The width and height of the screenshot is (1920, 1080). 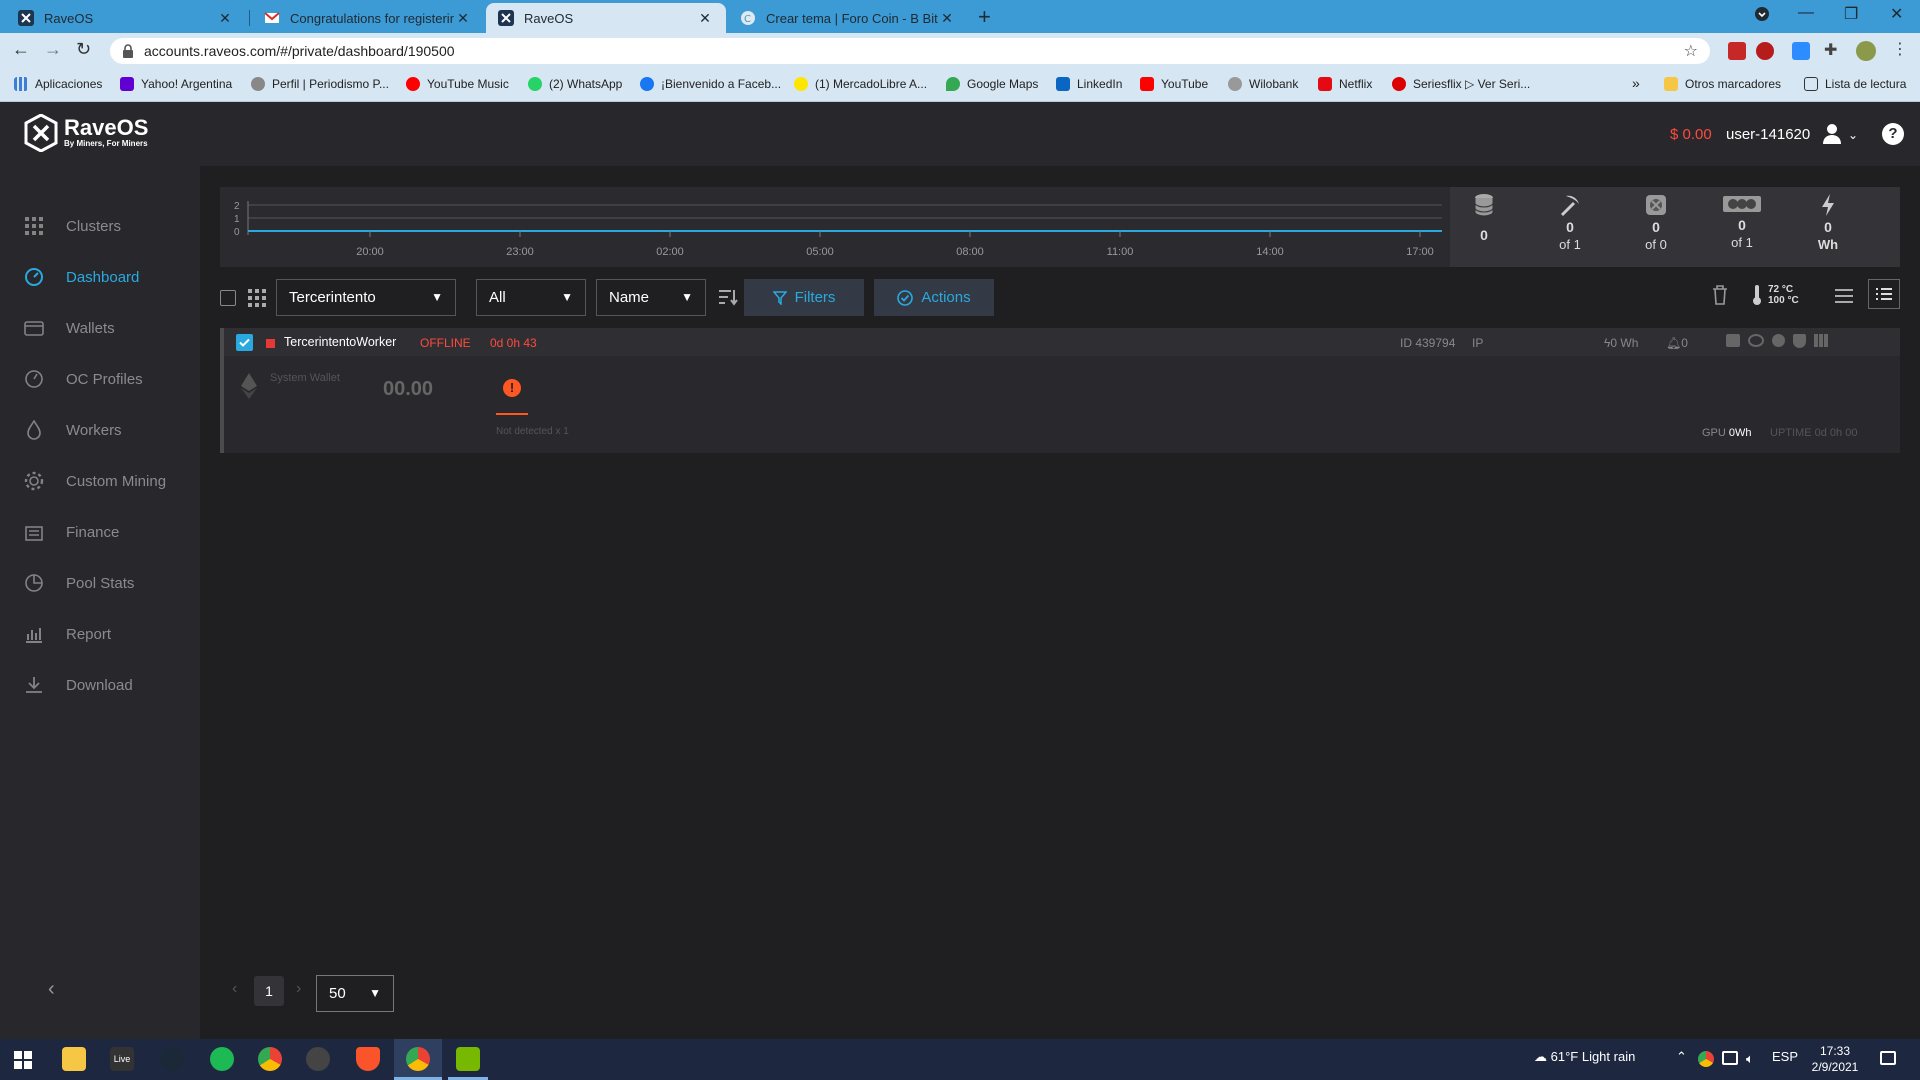 What do you see at coordinates (1730, 1058) in the screenshot?
I see `network-icon` at bounding box center [1730, 1058].